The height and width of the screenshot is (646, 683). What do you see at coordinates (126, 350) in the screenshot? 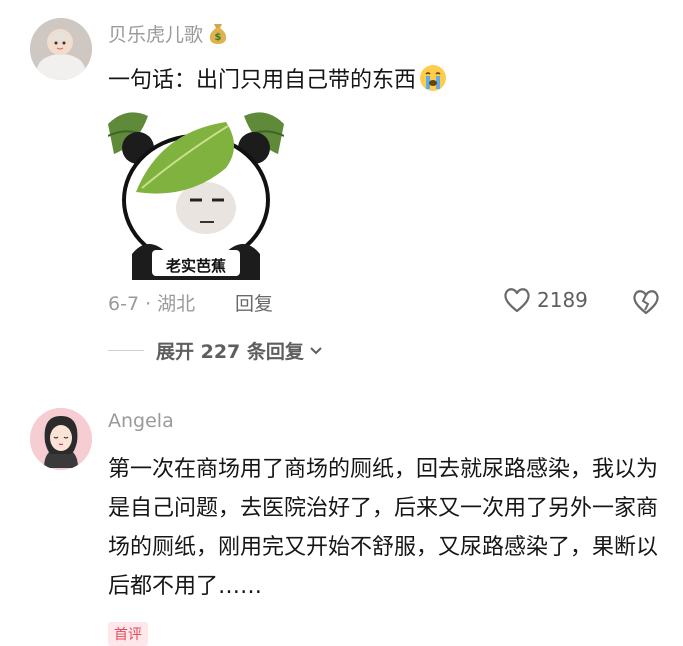
I see `divider-line` at bounding box center [126, 350].